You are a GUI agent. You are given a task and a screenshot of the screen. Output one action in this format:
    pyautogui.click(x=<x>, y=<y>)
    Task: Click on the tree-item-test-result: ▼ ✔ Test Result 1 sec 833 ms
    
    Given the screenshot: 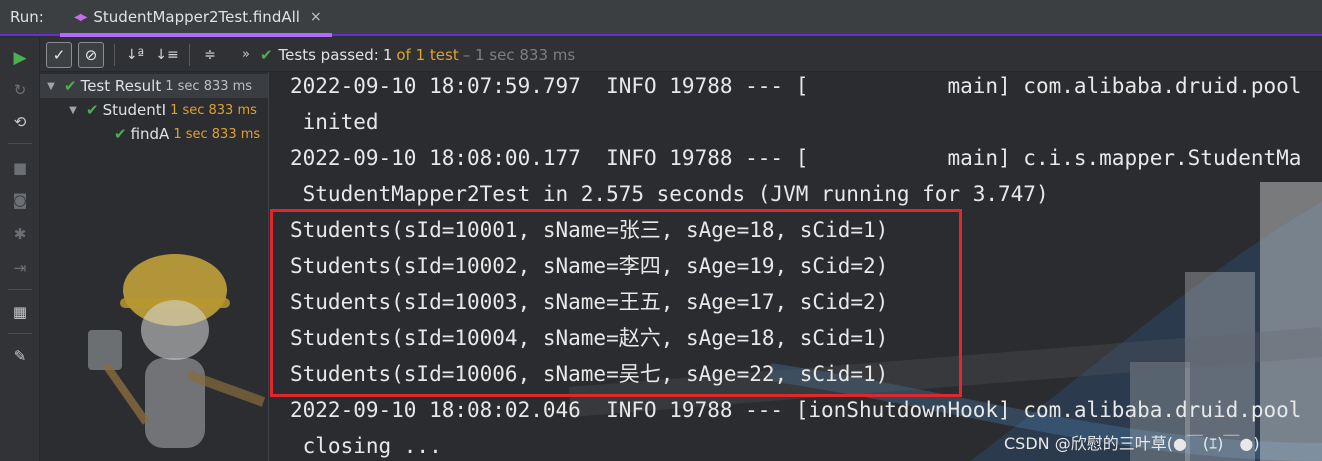 What is the action you would take?
    pyautogui.click(x=154, y=86)
    